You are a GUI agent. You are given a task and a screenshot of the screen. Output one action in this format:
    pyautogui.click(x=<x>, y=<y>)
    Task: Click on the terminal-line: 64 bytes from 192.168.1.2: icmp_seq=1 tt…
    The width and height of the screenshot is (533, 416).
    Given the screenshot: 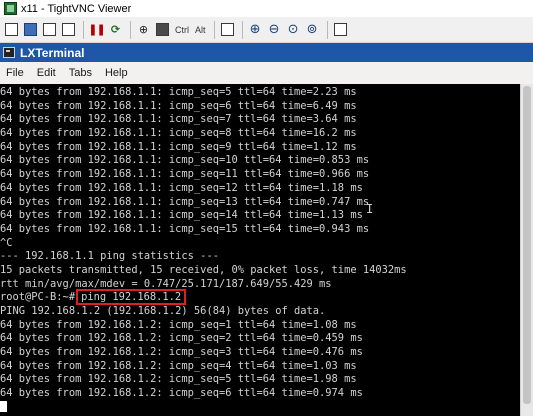 What is the action you would take?
    pyautogui.click(x=178, y=324)
    